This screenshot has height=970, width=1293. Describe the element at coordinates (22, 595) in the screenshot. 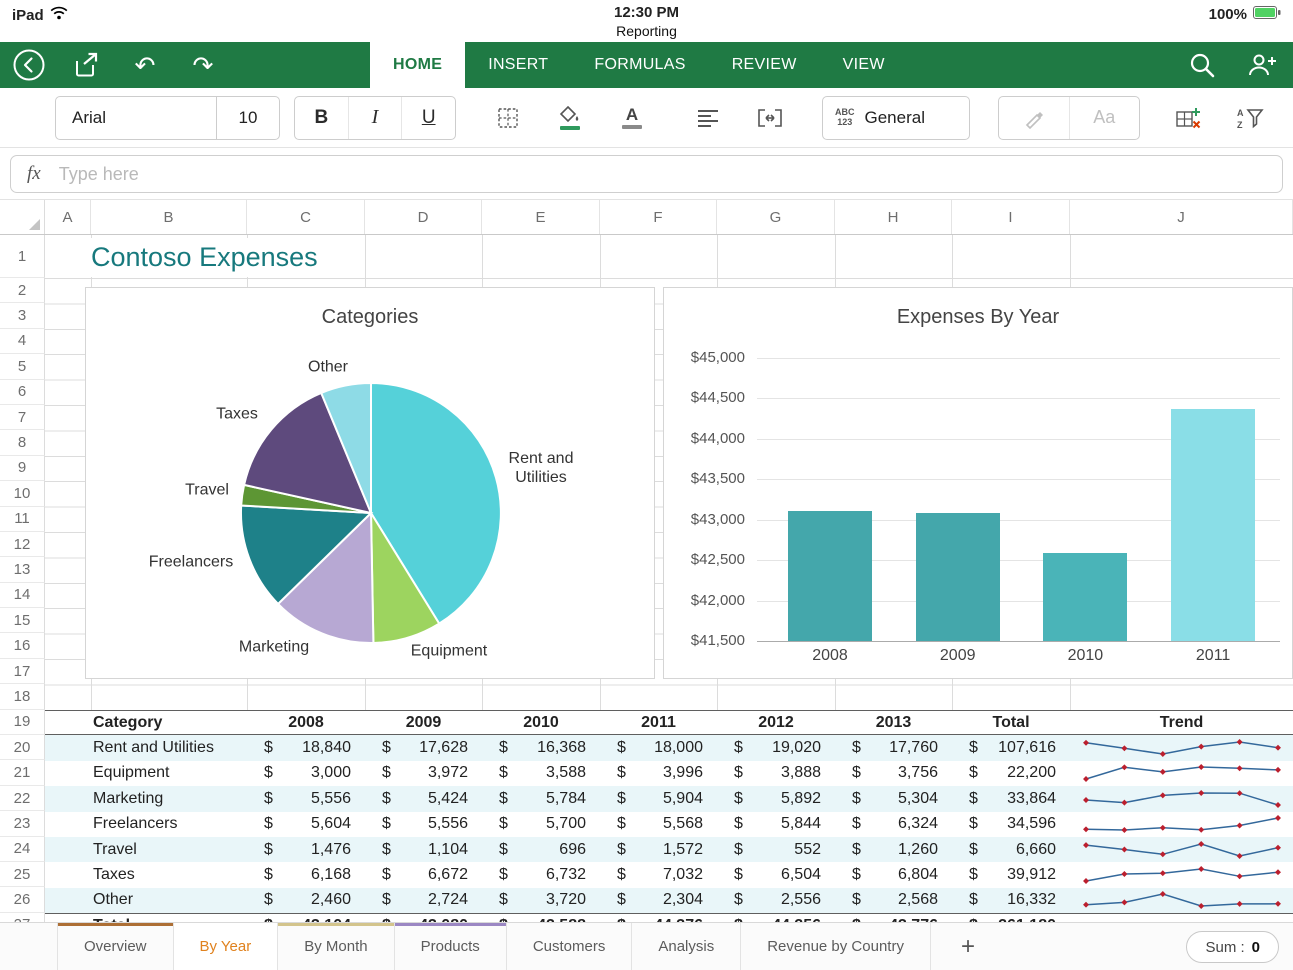

I see `row-header-14: 14` at that location.